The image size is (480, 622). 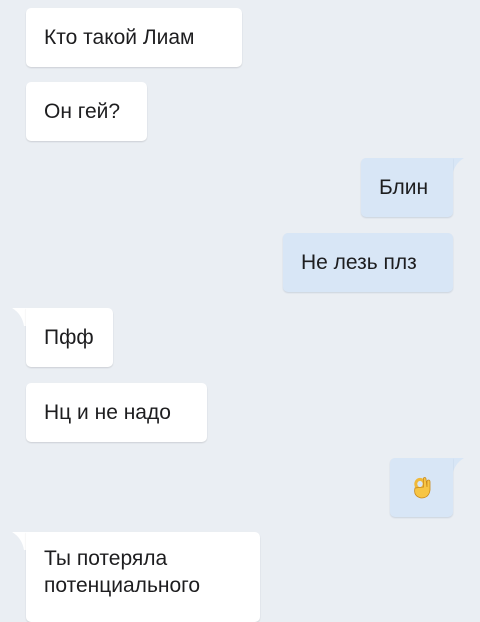 I want to click on message-text: Ты потеряла потенциального, so click(x=122, y=572).